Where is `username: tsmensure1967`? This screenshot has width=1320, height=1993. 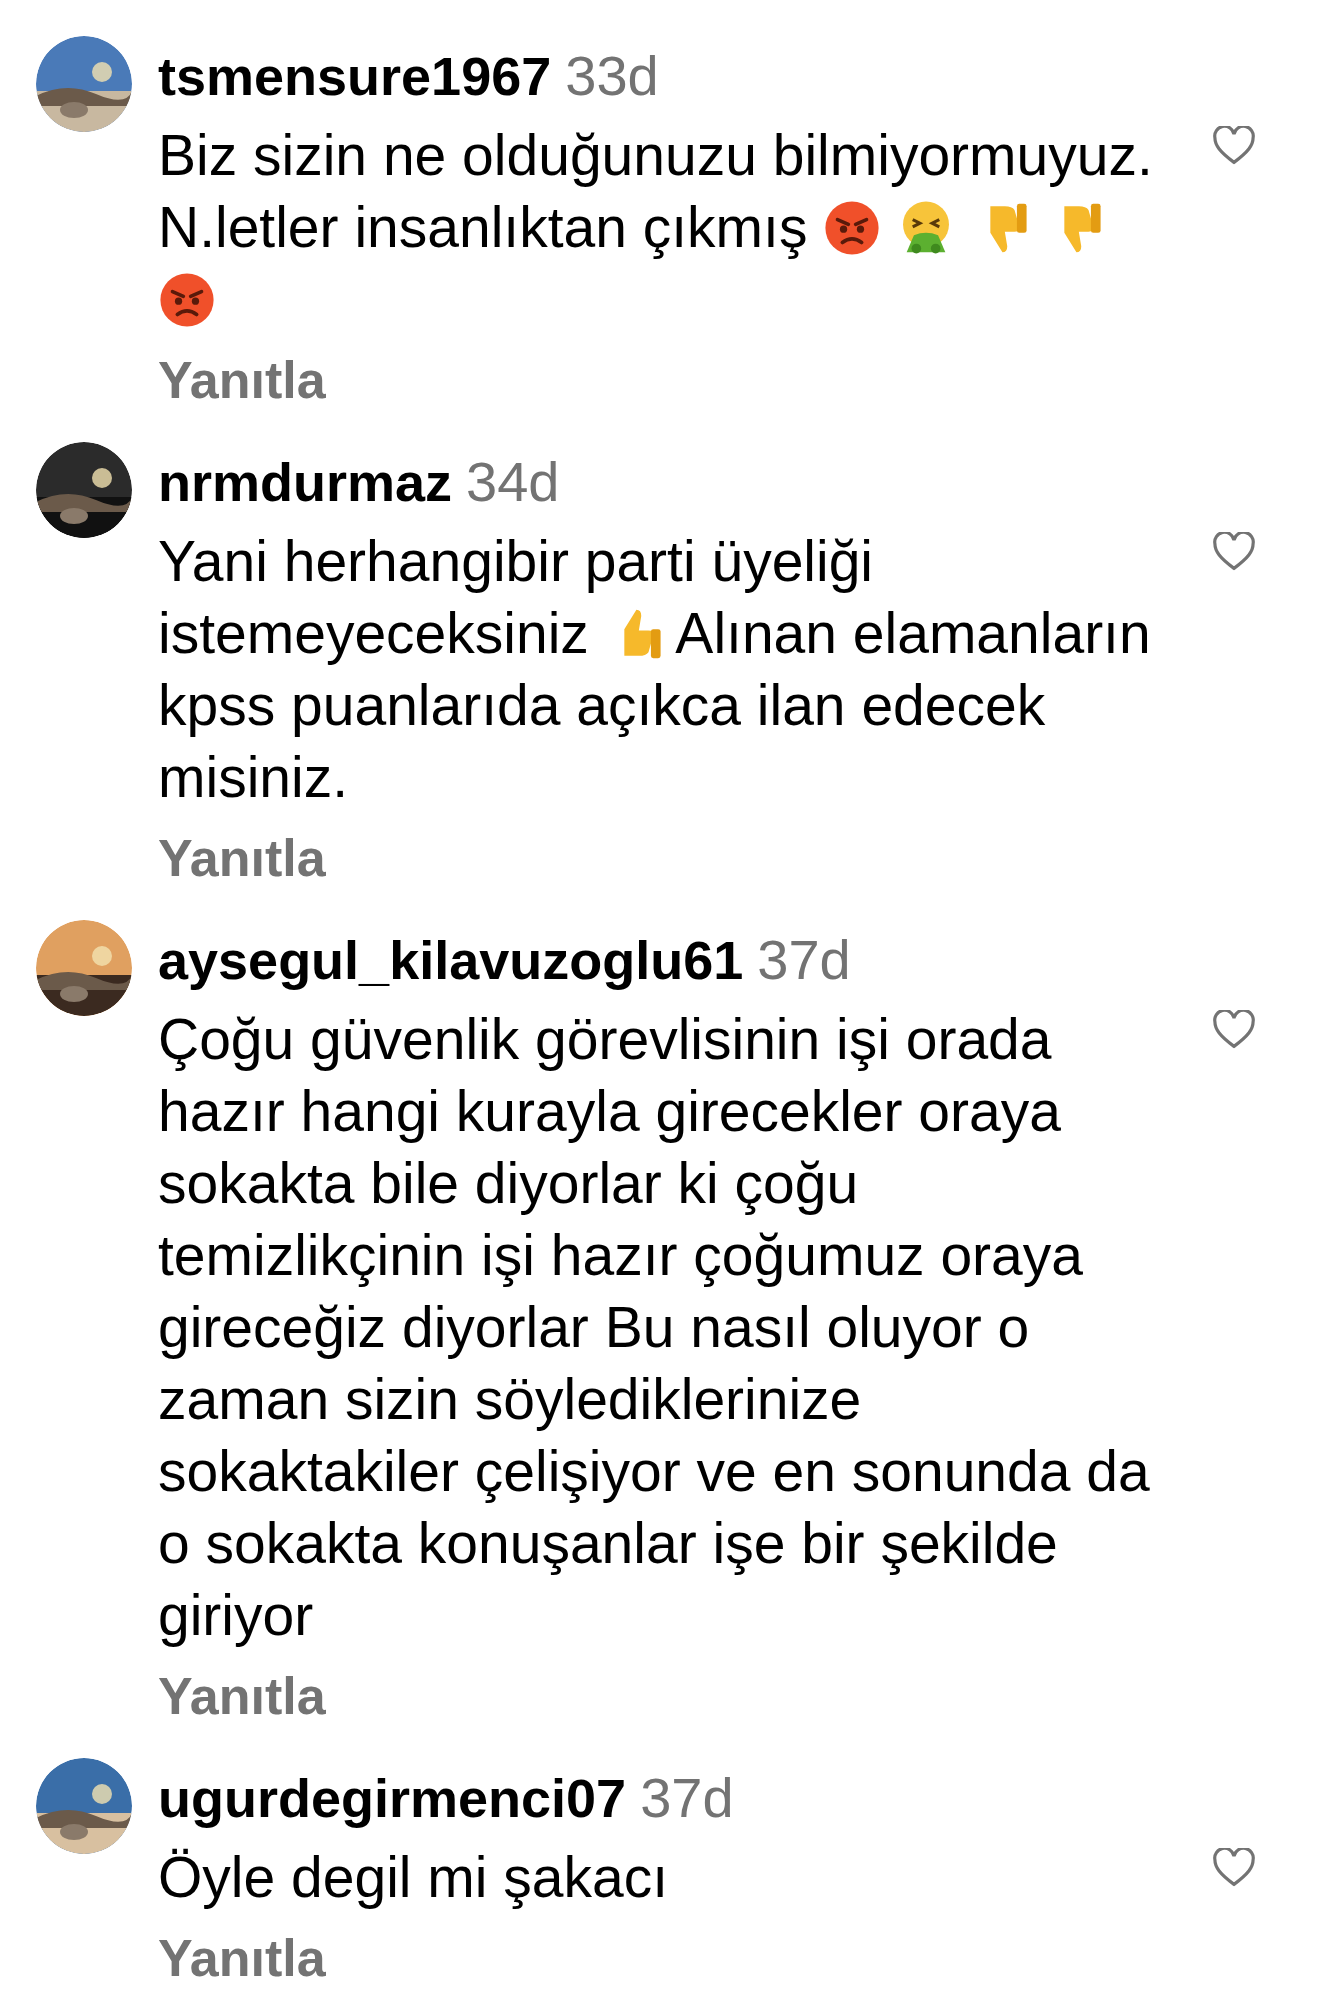
username: tsmensure1967 is located at coordinates (355, 76).